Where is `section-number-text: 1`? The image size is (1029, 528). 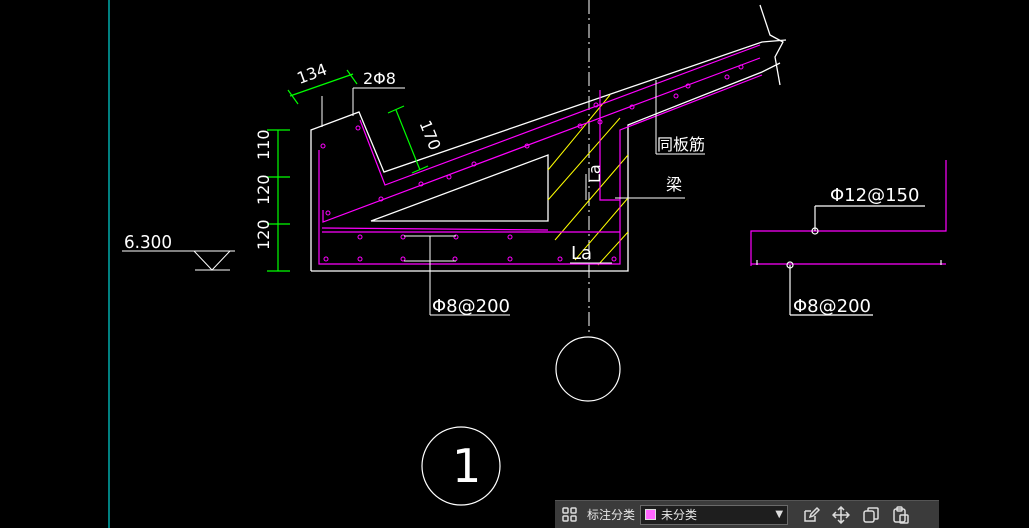
section-number-text: 1 is located at coordinates (466, 466).